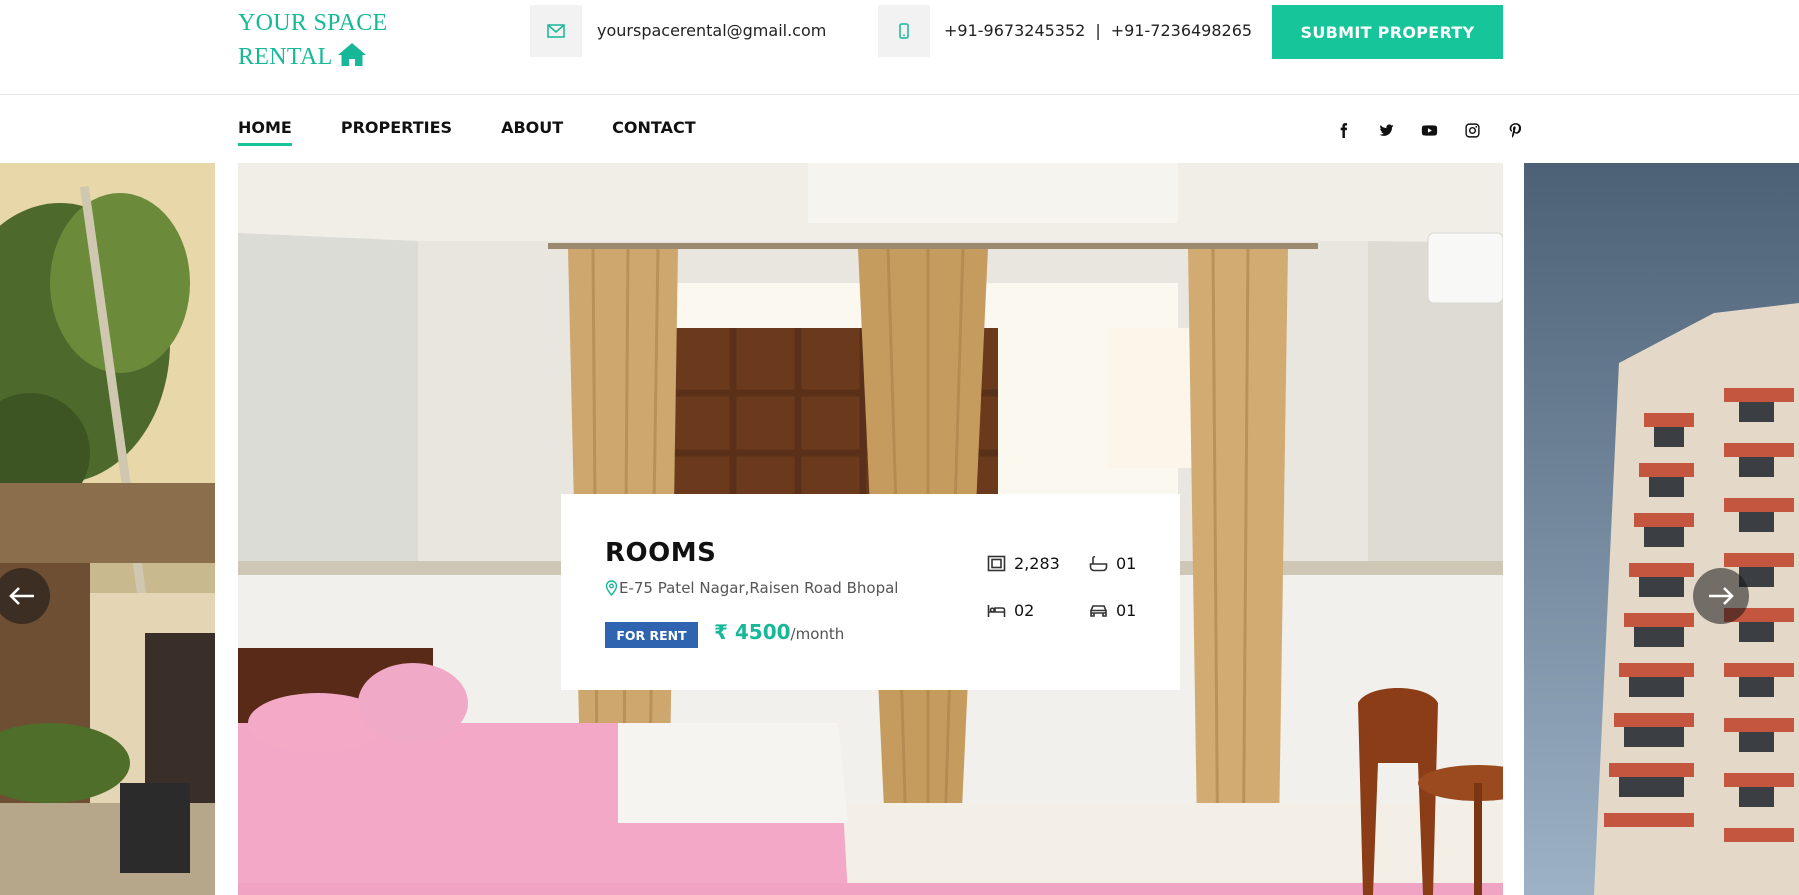 The image size is (1799, 895). Describe the element at coordinates (752, 632) in the screenshot. I see `price-amount: ₹ 4500` at that location.